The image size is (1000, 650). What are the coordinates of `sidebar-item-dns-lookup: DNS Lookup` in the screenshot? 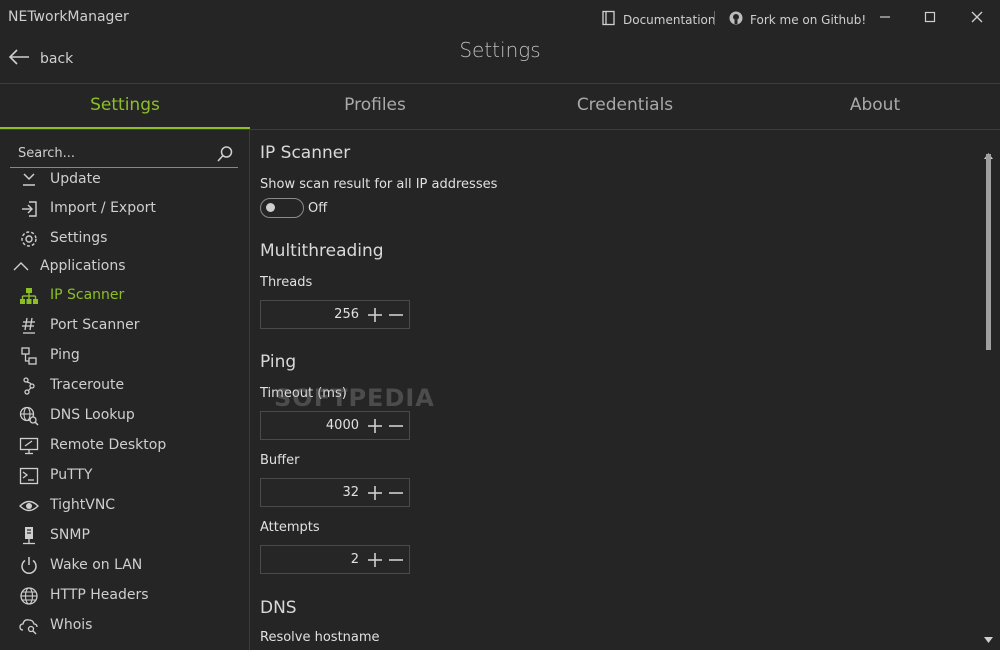 It's located at (124, 416).